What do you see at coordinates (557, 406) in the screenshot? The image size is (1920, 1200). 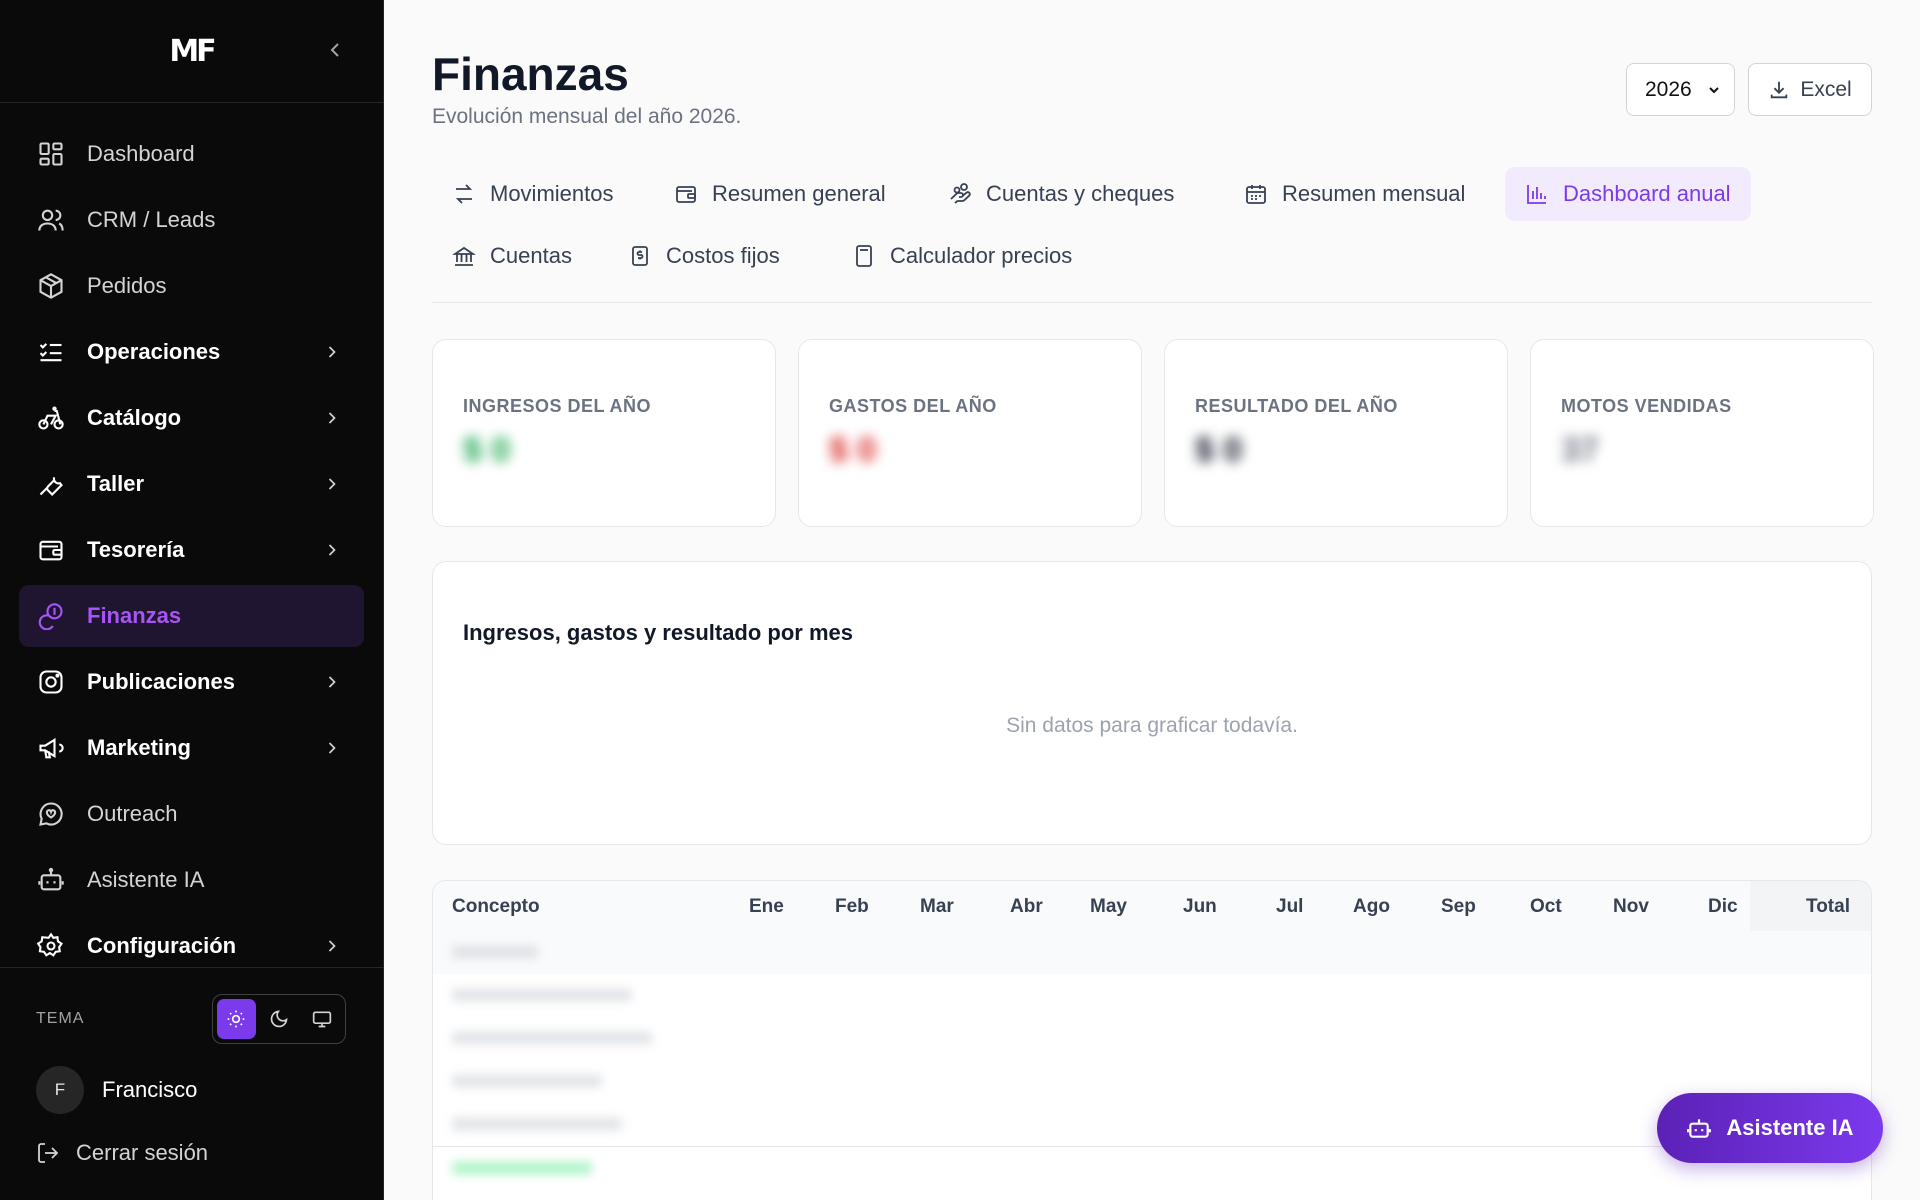 I see `kpi-label: INGRESOS DEL AÑO` at bounding box center [557, 406].